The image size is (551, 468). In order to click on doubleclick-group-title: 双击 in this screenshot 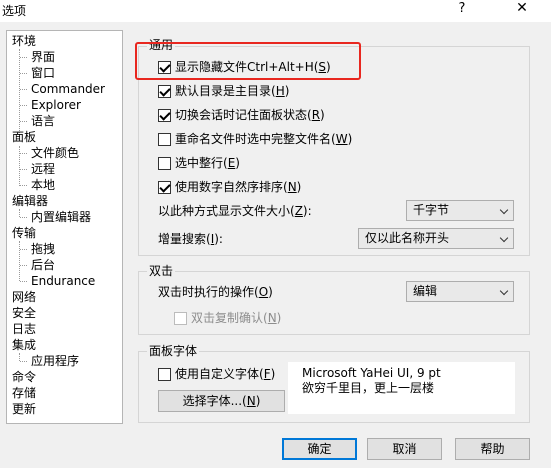, I will do `click(161, 271)`.